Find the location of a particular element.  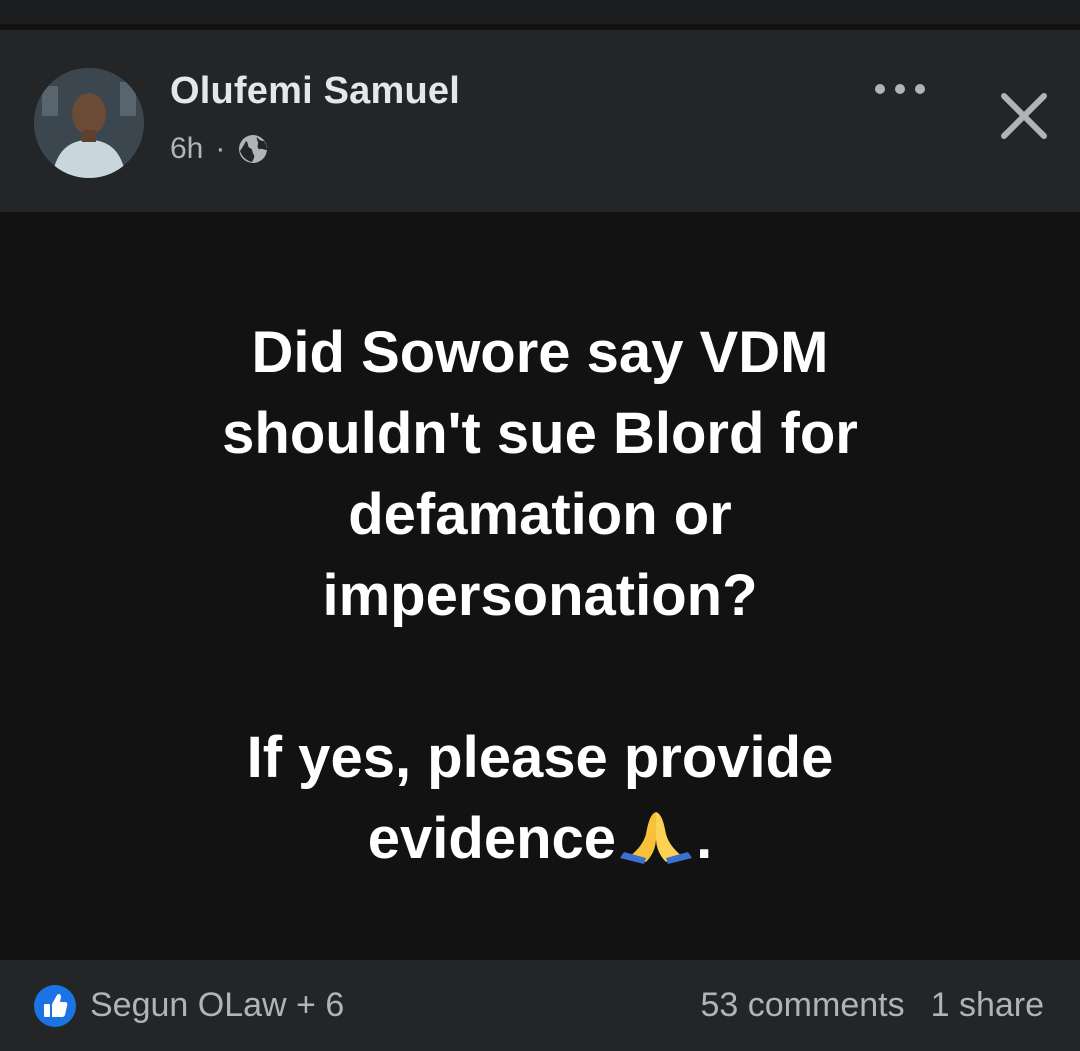

post-word: evidence is located at coordinates (492, 838).